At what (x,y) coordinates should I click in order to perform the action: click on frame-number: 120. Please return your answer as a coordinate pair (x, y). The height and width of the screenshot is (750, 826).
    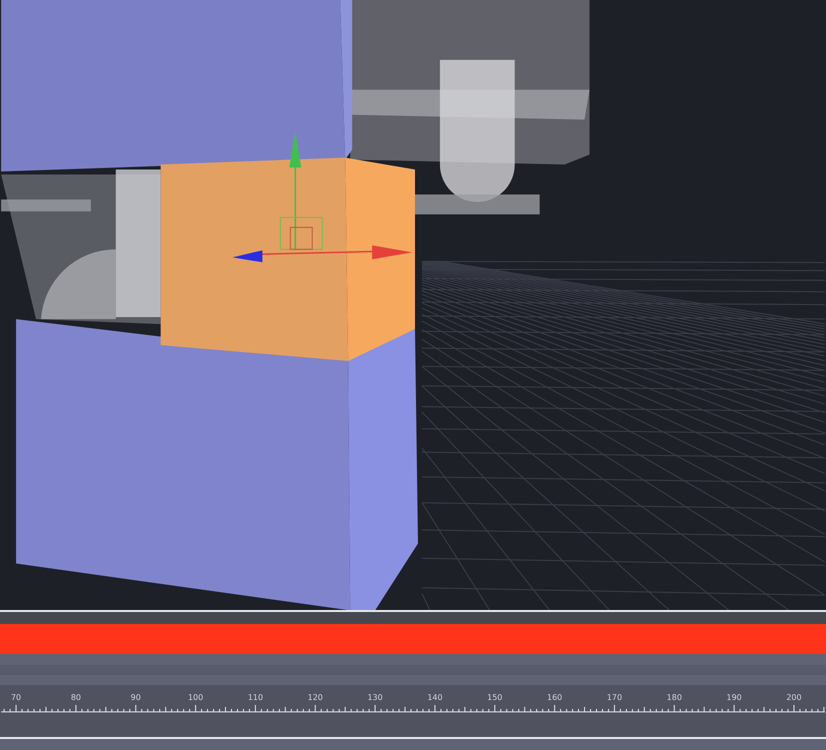
    Looking at the image, I should click on (315, 697).